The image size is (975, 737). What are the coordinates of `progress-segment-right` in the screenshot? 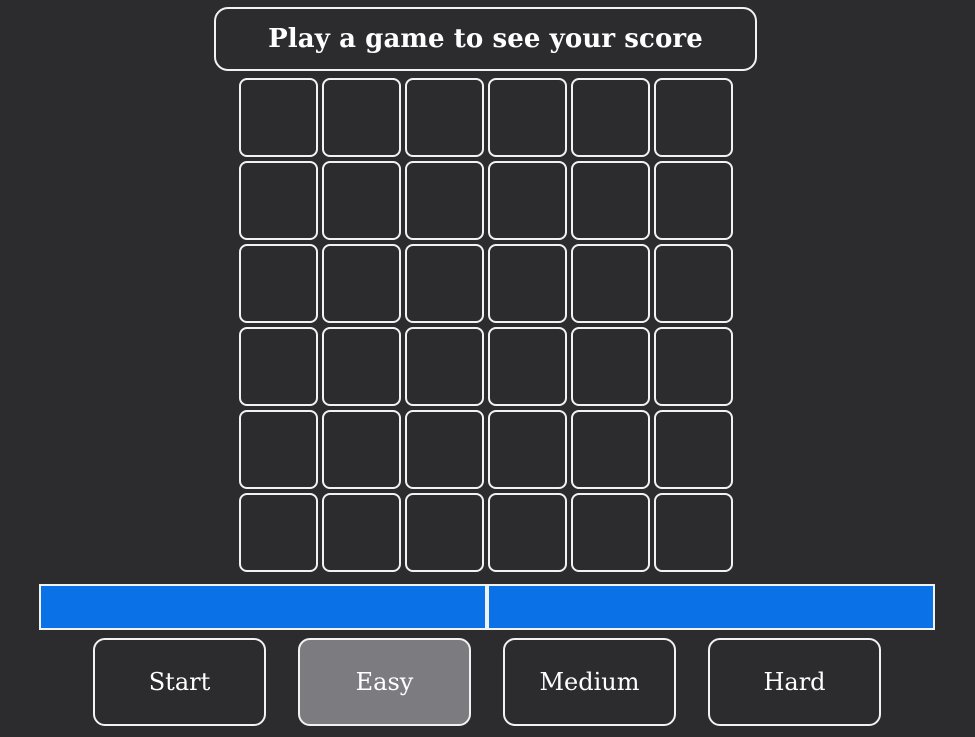 It's located at (711, 607).